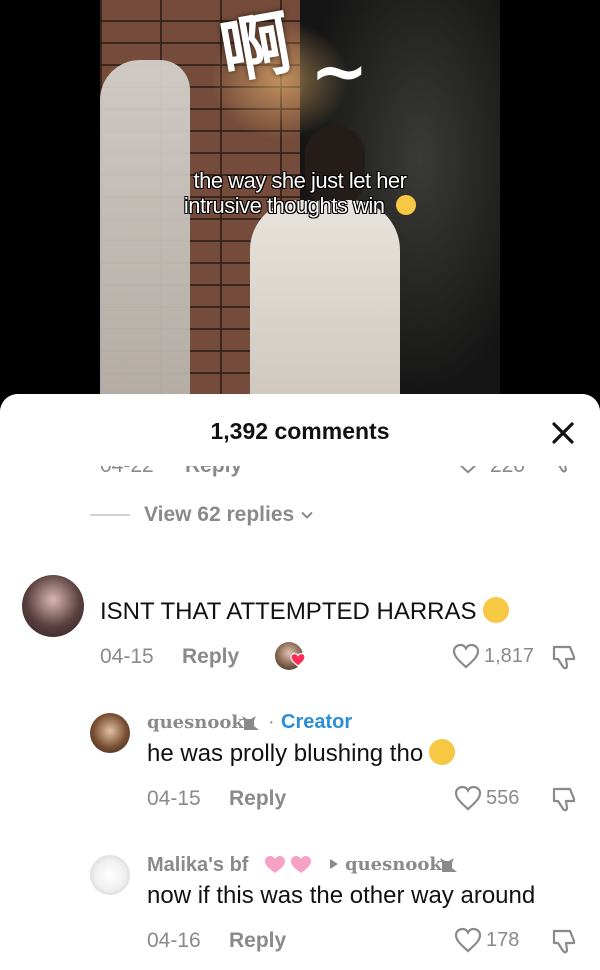 Image resolution: width=600 pixels, height=970 pixels. I want to click on like-button: 1,817, so click(493, 656).